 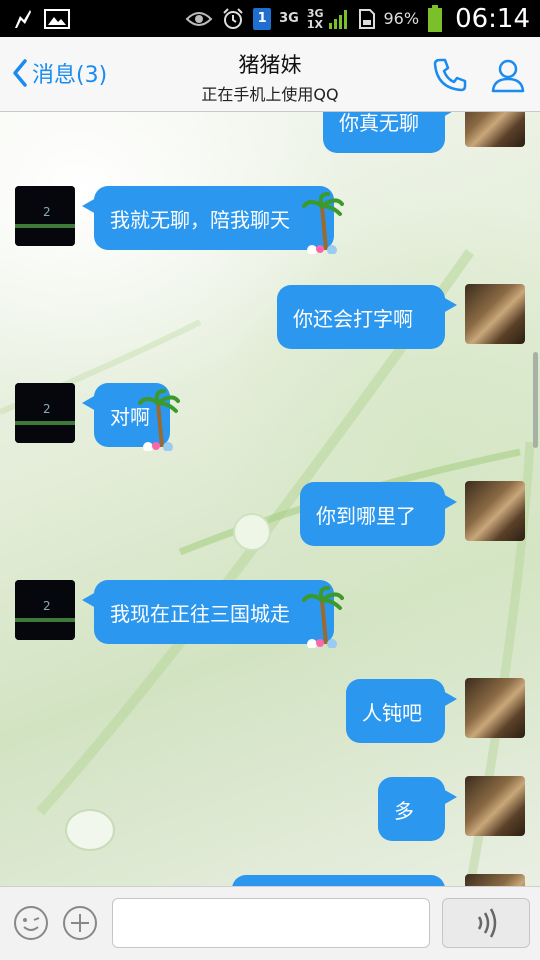 I want to click on message-text: 我就无聊，陪我聊天, so click(x=200, y=219).